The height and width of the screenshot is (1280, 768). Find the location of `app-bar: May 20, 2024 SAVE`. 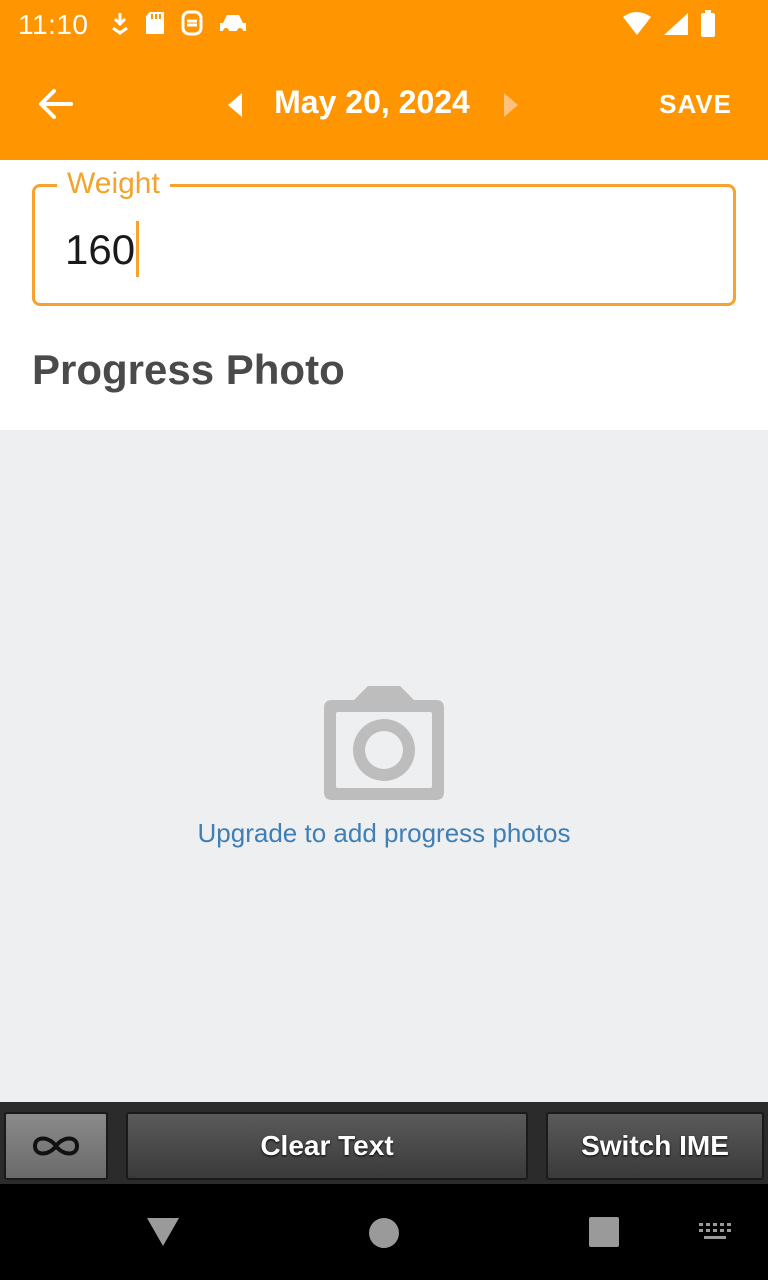

app-bar: May 20, 2024 SAVE is located at coordinates (384, 104).